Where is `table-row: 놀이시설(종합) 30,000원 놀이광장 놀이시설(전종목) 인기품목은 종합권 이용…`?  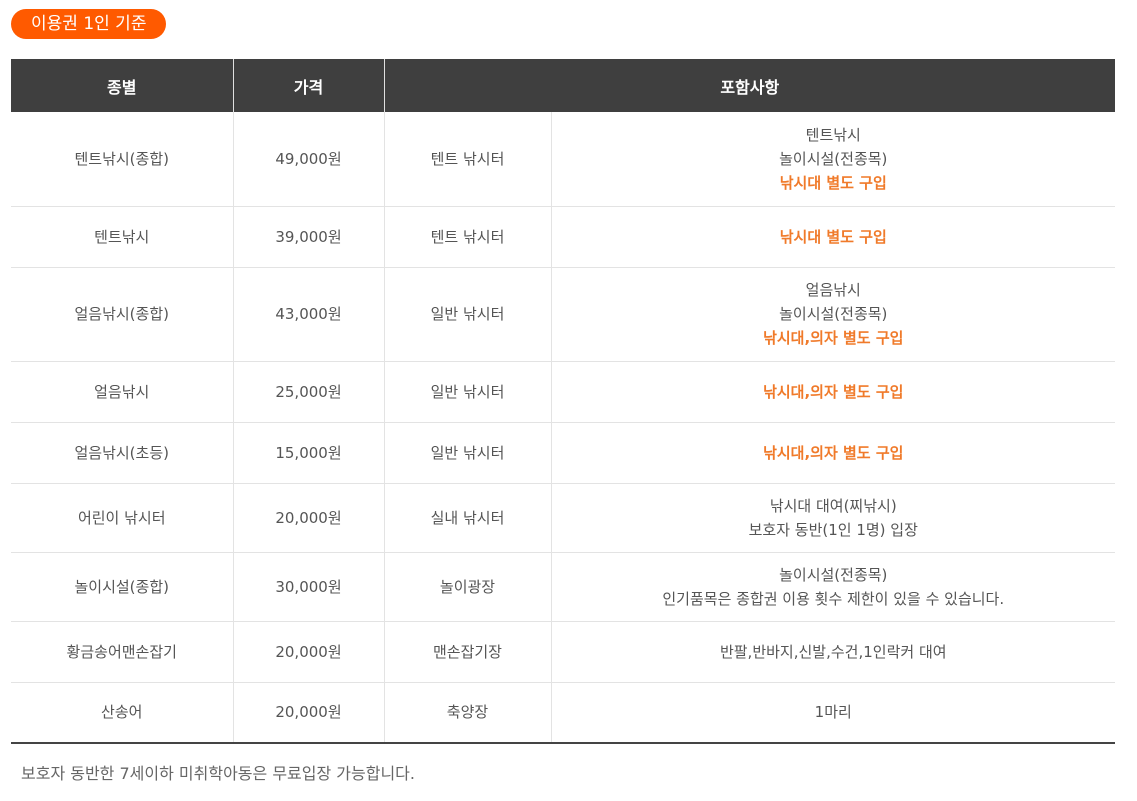
table-row: 놀이시설(종합) 30,000원 놀이광장 놀이시설(전종목) 인기품목은 종합권 이용… is located at coordinates (563, 587).